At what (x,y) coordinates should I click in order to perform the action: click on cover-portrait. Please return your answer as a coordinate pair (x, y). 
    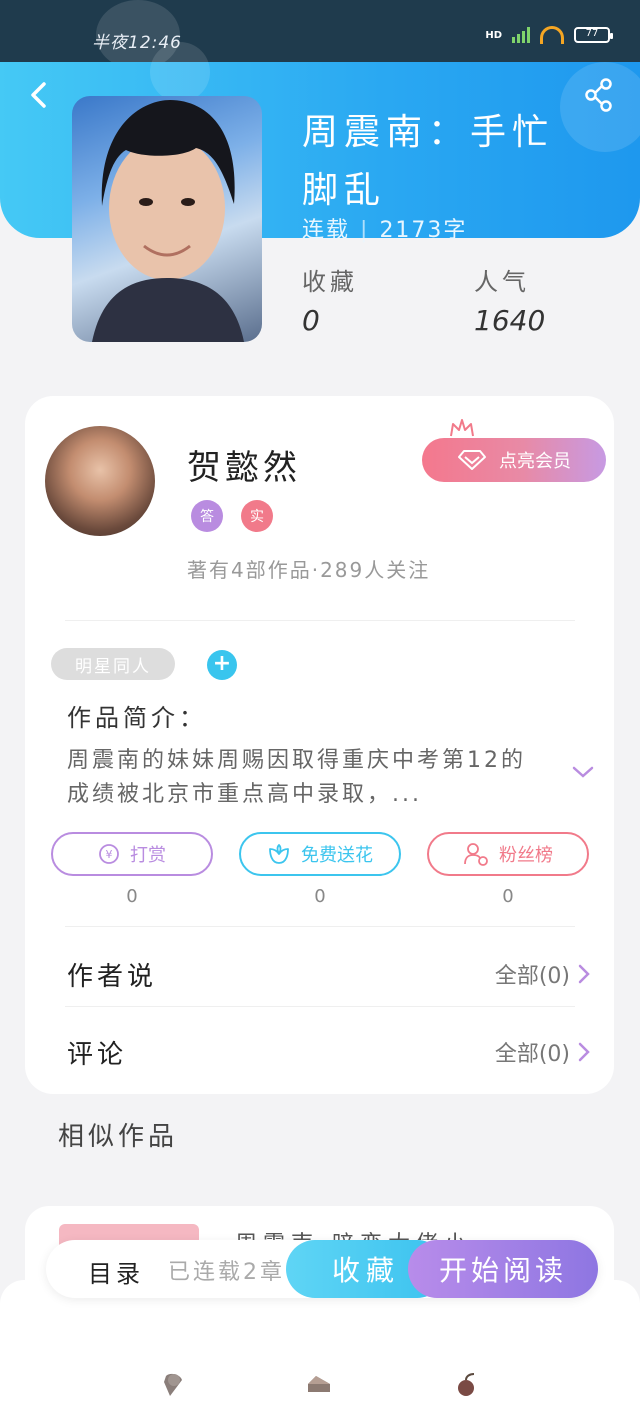
    Looking at the image, I should click on (168, 221).